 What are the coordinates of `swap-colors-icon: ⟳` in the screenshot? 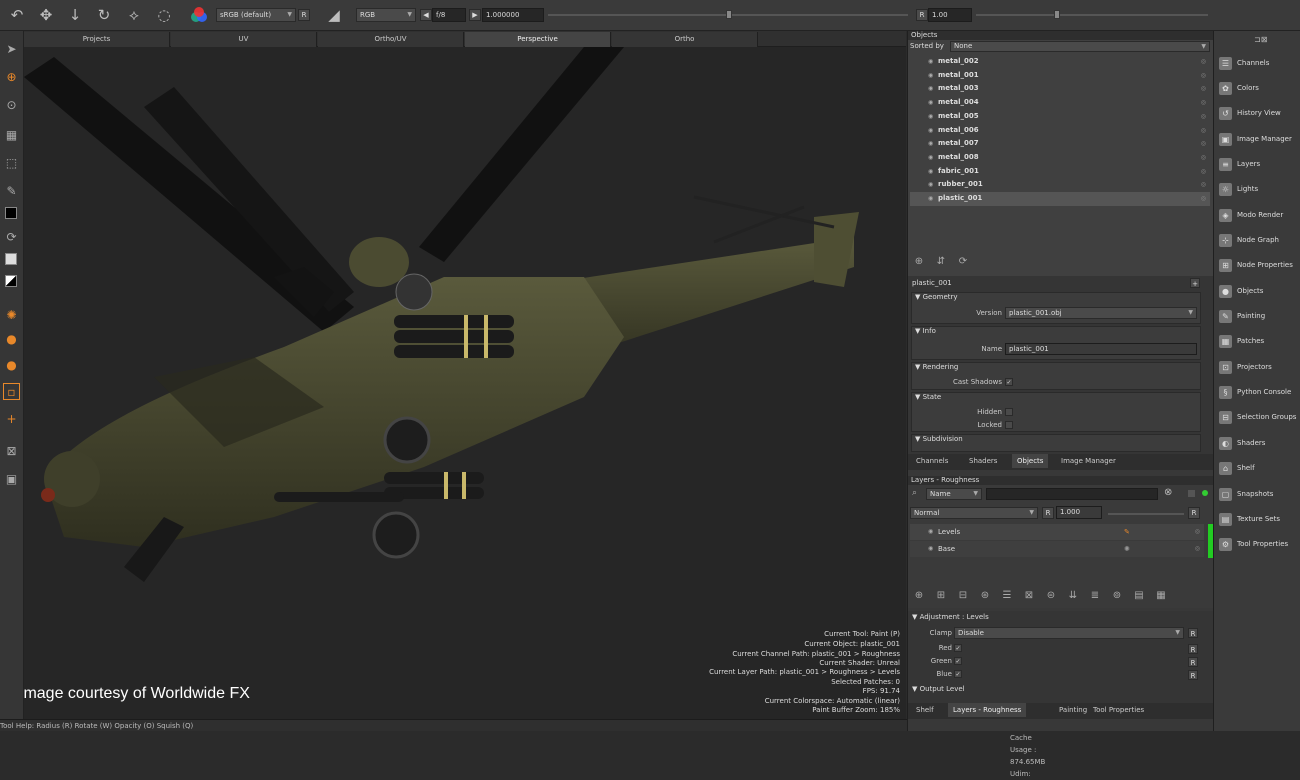 It's located at (11, 237).